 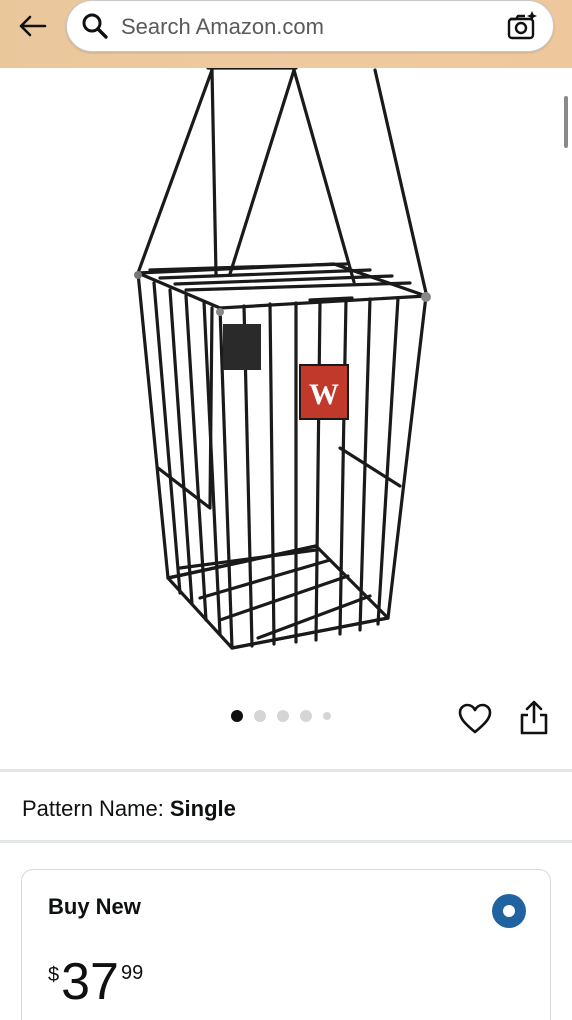 What do you see at coordinates (94, 906) in the screenshot?
I see `buy-new-title: Buy New` at bounding box center [94, 906].